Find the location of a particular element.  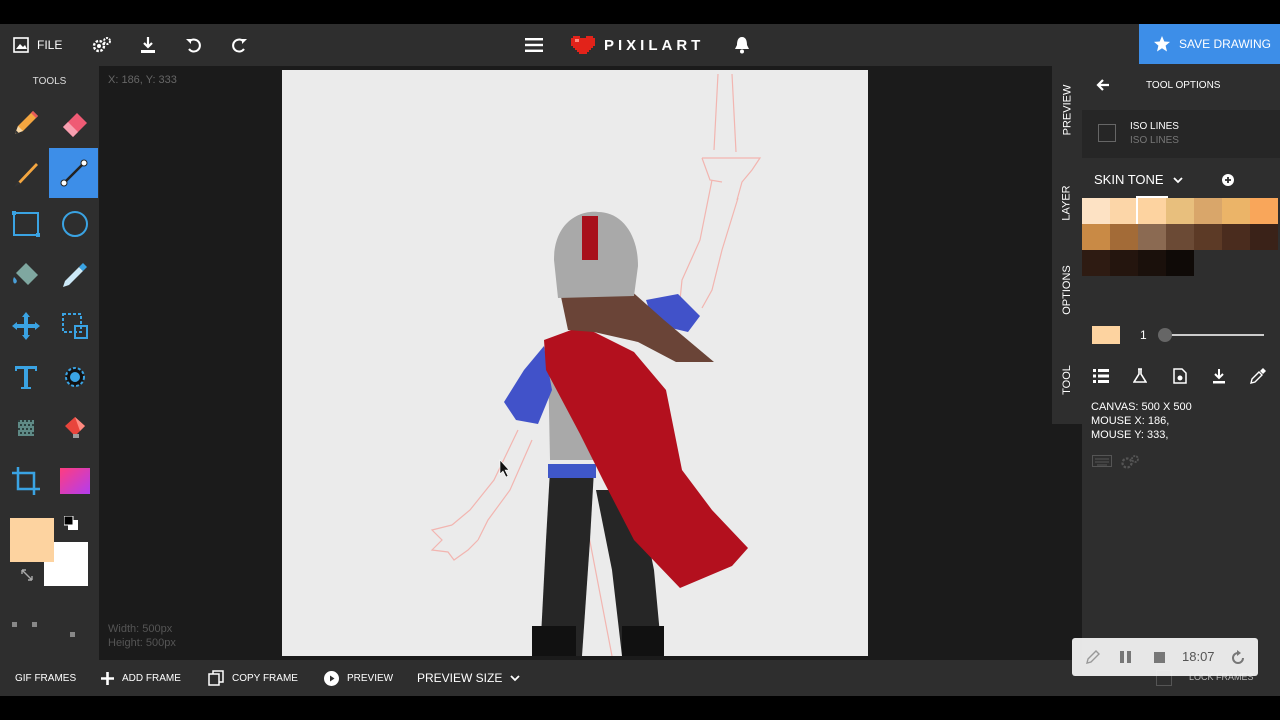

tab-preview-label: PREVIEW is located at coordinates (1067, 110).